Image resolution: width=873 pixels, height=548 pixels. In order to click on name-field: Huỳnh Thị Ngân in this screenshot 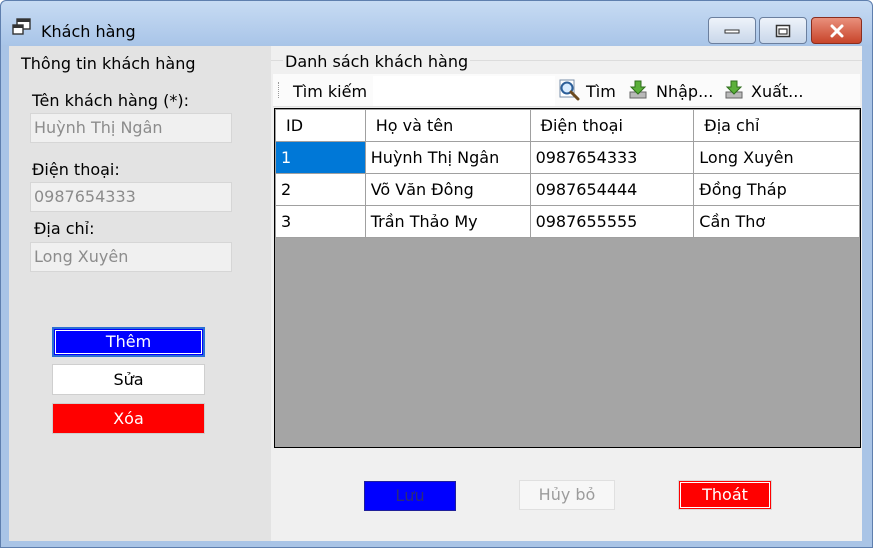, I will do `click(131, 128)`.